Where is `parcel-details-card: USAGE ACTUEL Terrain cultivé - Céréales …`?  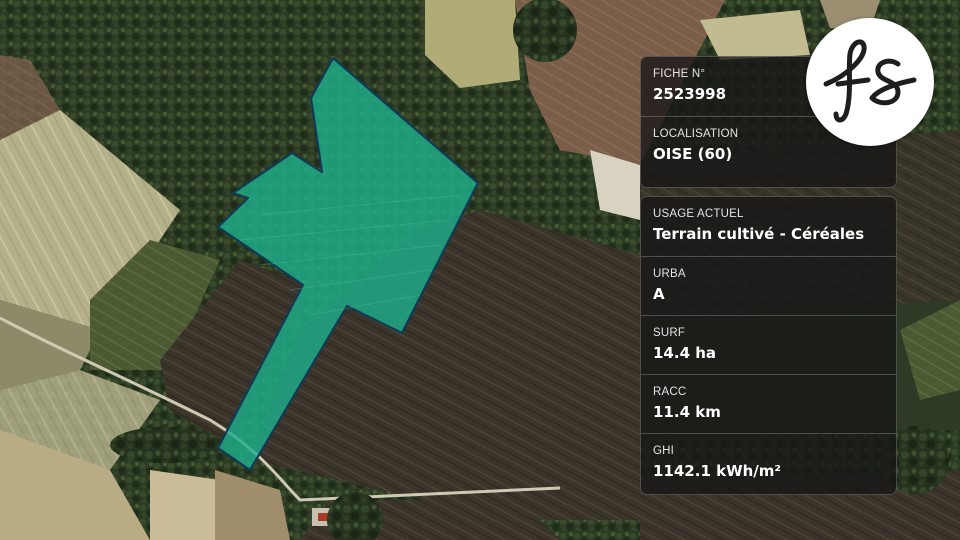 parcel-details-card: USAGE ACTUEL Terrain cultivé - Céréales … is located at coordinates (768, 345).